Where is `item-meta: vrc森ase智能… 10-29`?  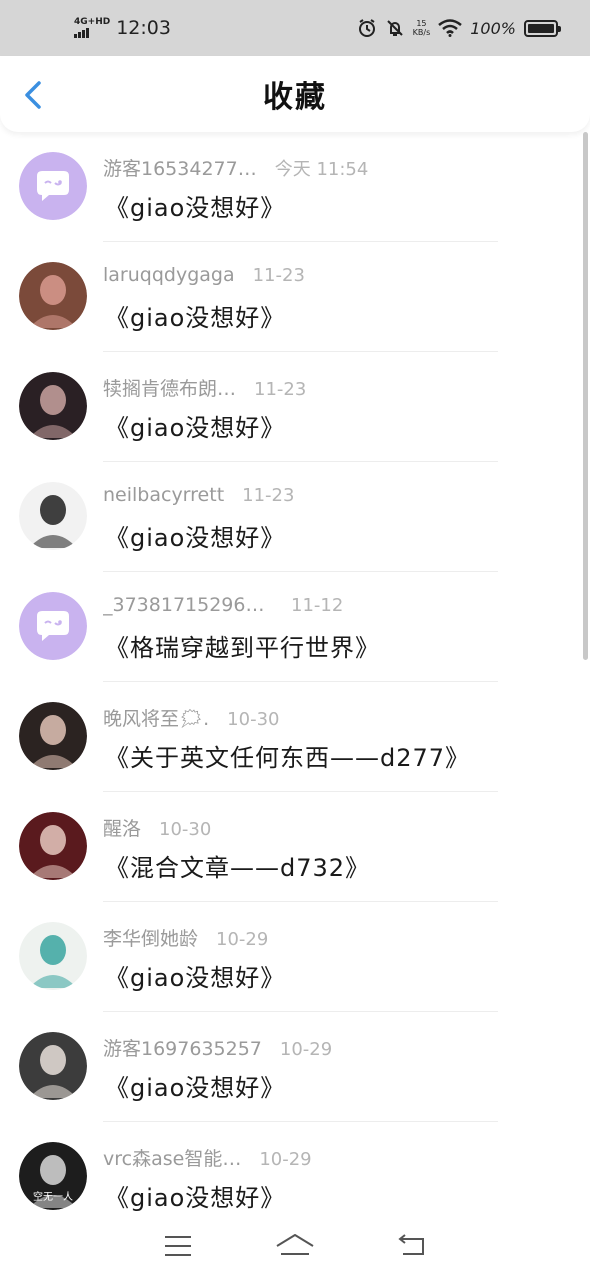
item-meta: vrc森ase智能… 10-29 is located at coordinates (207, 1157).